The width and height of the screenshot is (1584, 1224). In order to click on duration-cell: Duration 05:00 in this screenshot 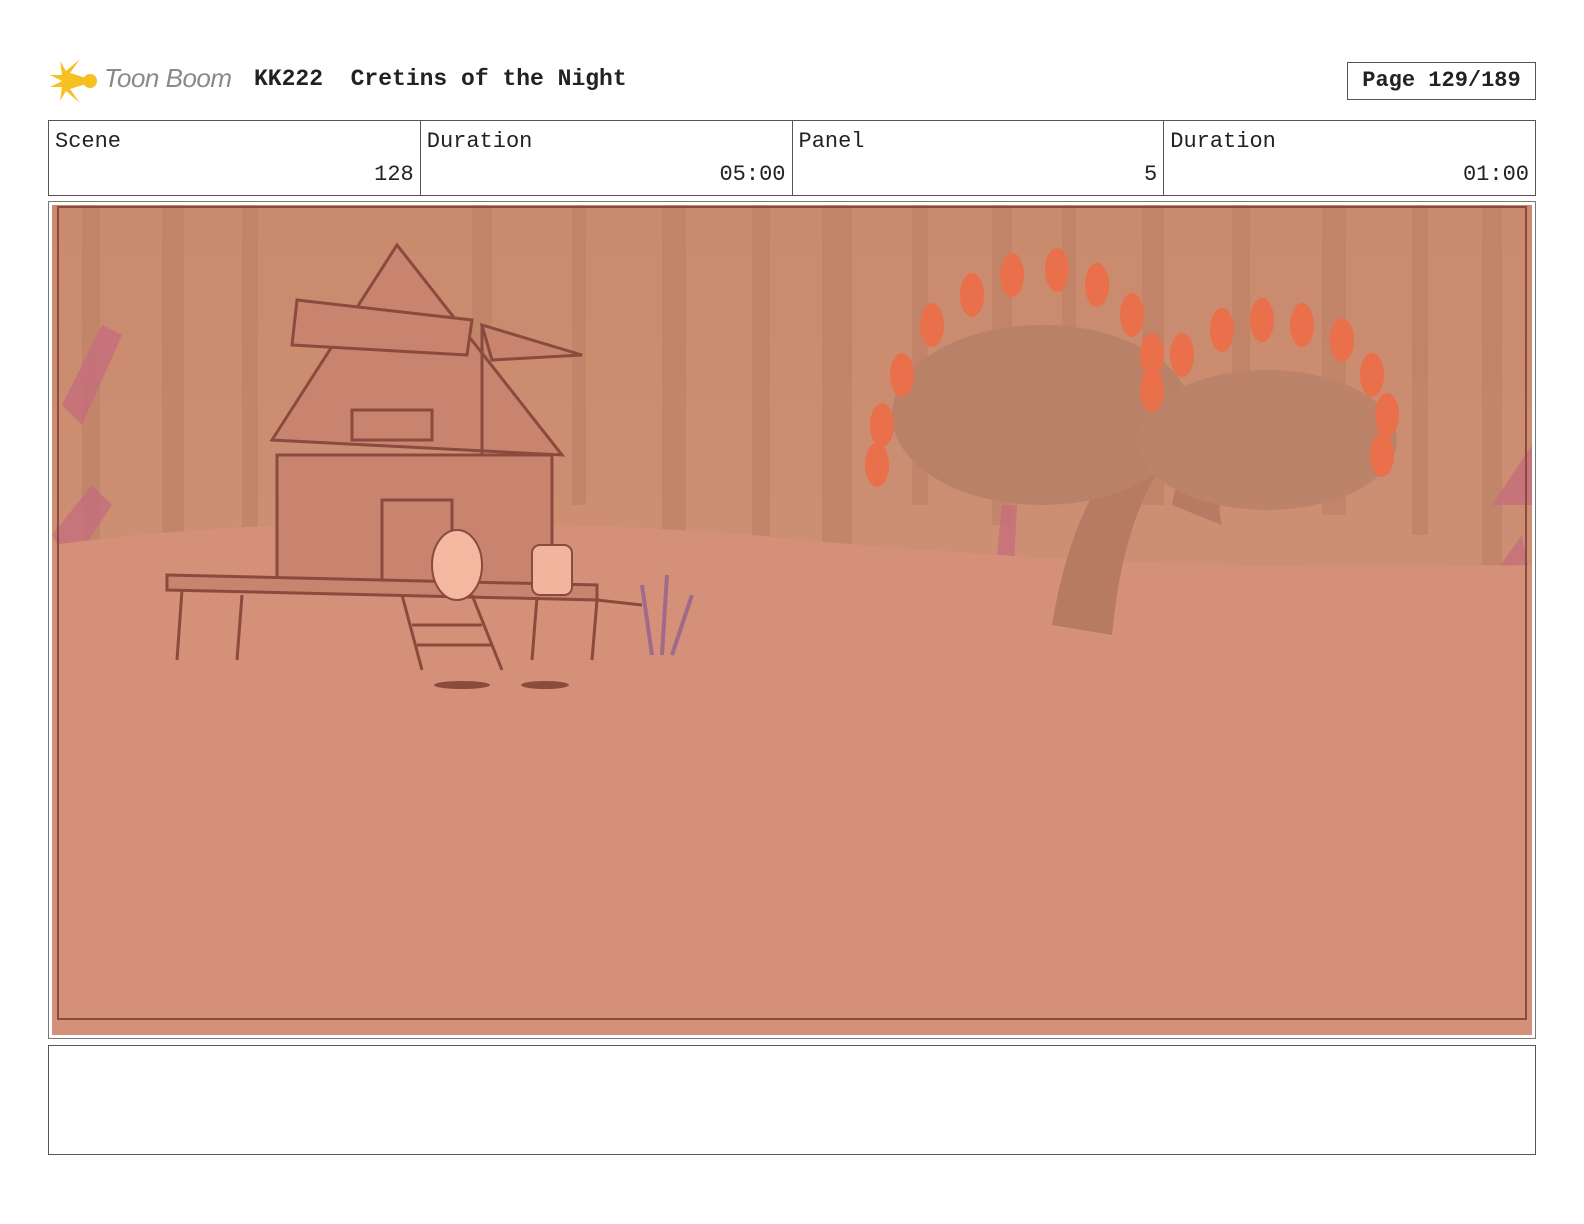, I will do `click(607, 158)`.